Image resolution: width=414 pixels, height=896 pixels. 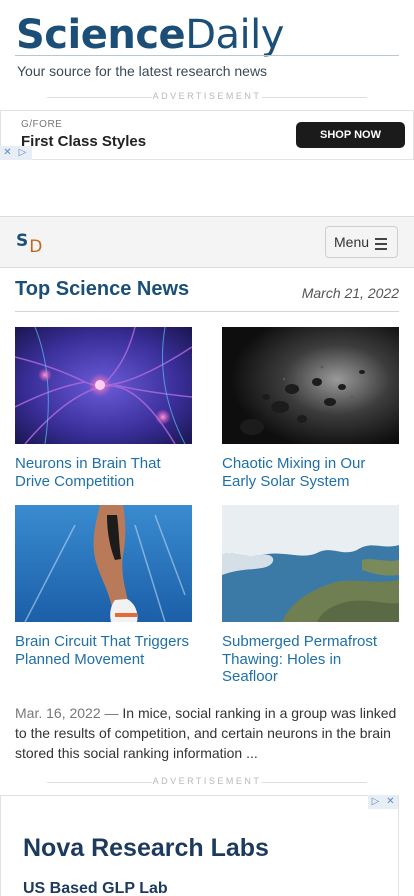 I want to click on advertisement-label-2: ADVERTISEMENT, so click(x=207, y=782).